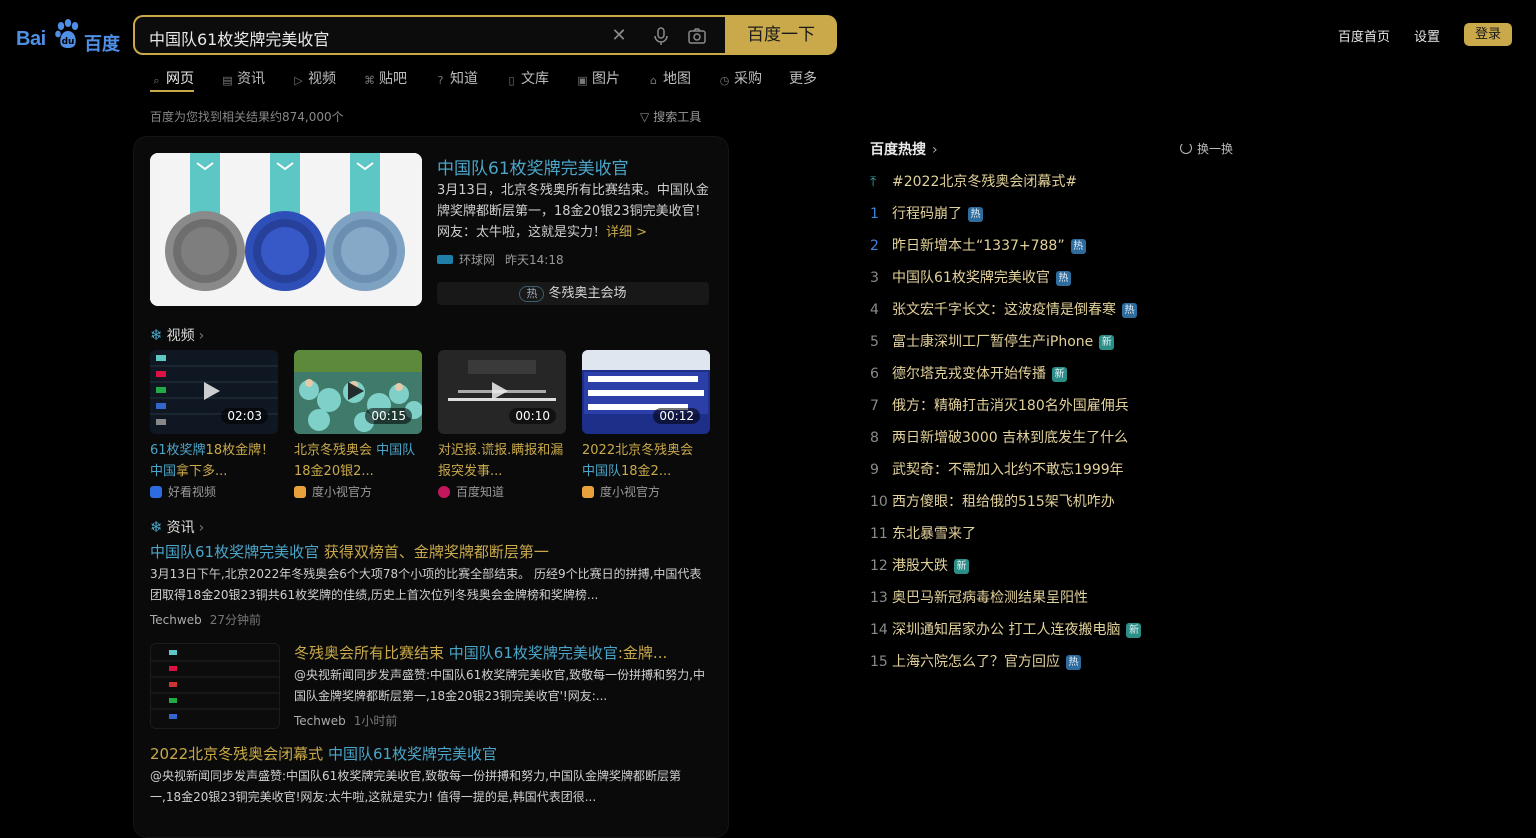  What do you see at coordinates (879, 502) in the screenshot?
I see `hot-rank: 10` at bounding box center [879, 502].